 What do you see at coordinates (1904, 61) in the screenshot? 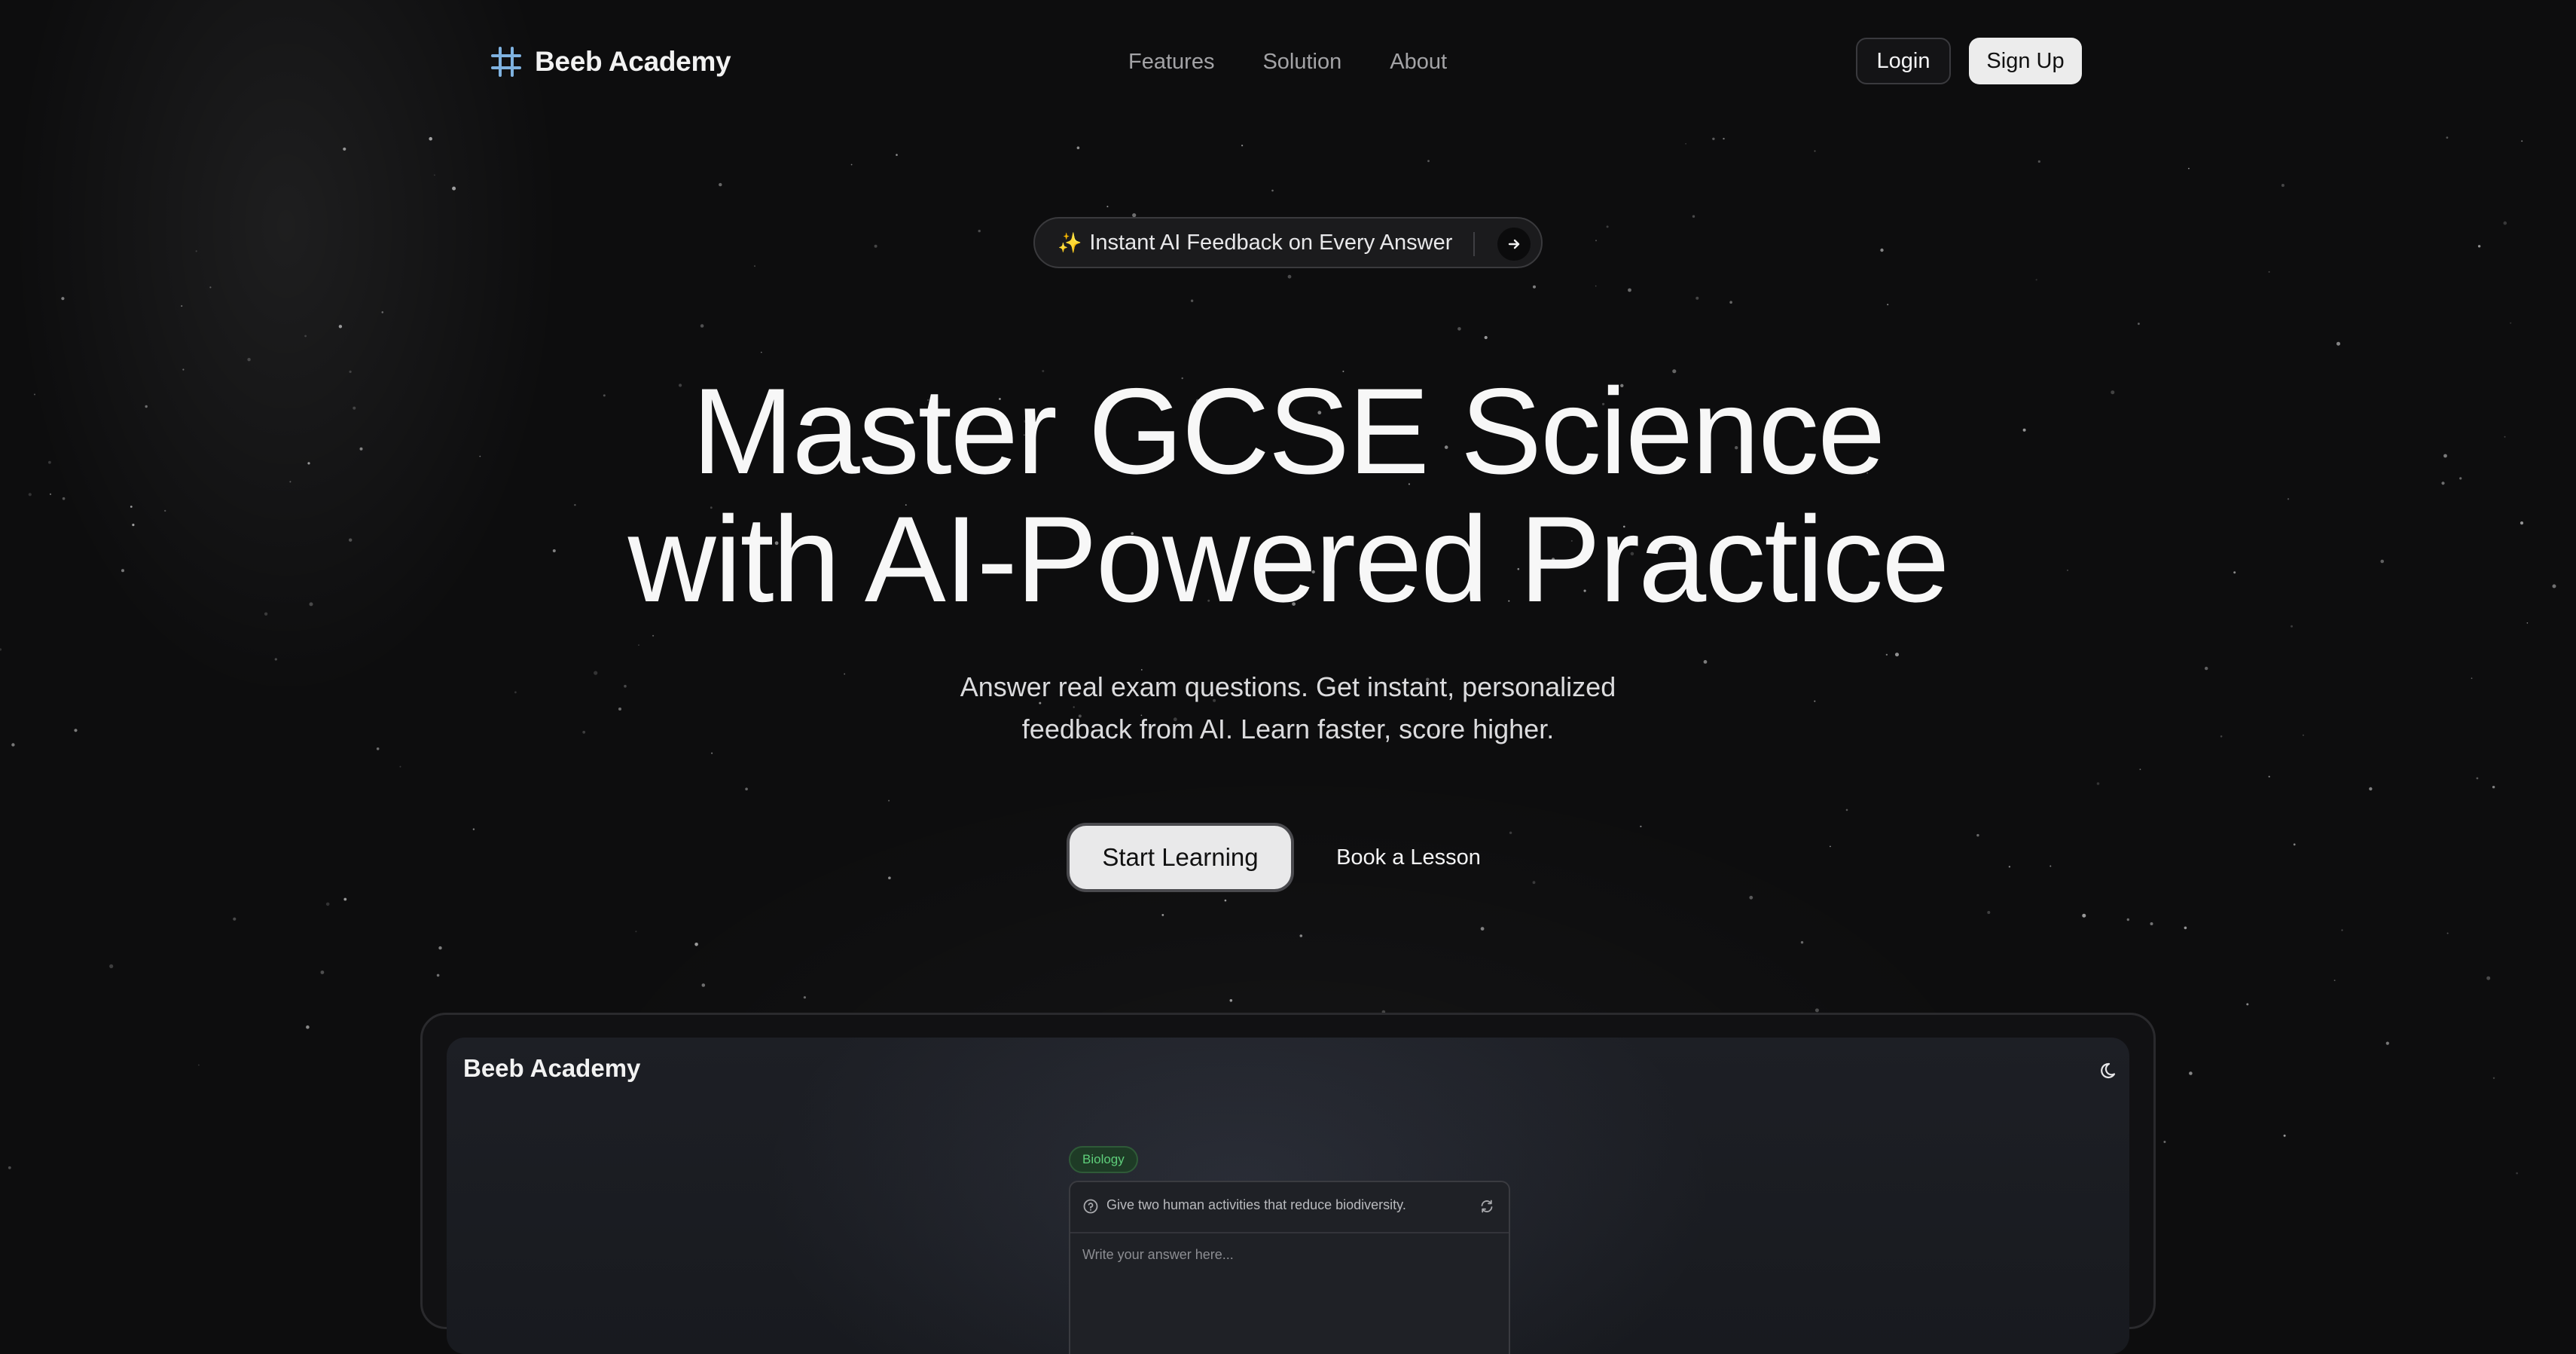
I see `login-button: Login` at bounding box center [1904, 61].